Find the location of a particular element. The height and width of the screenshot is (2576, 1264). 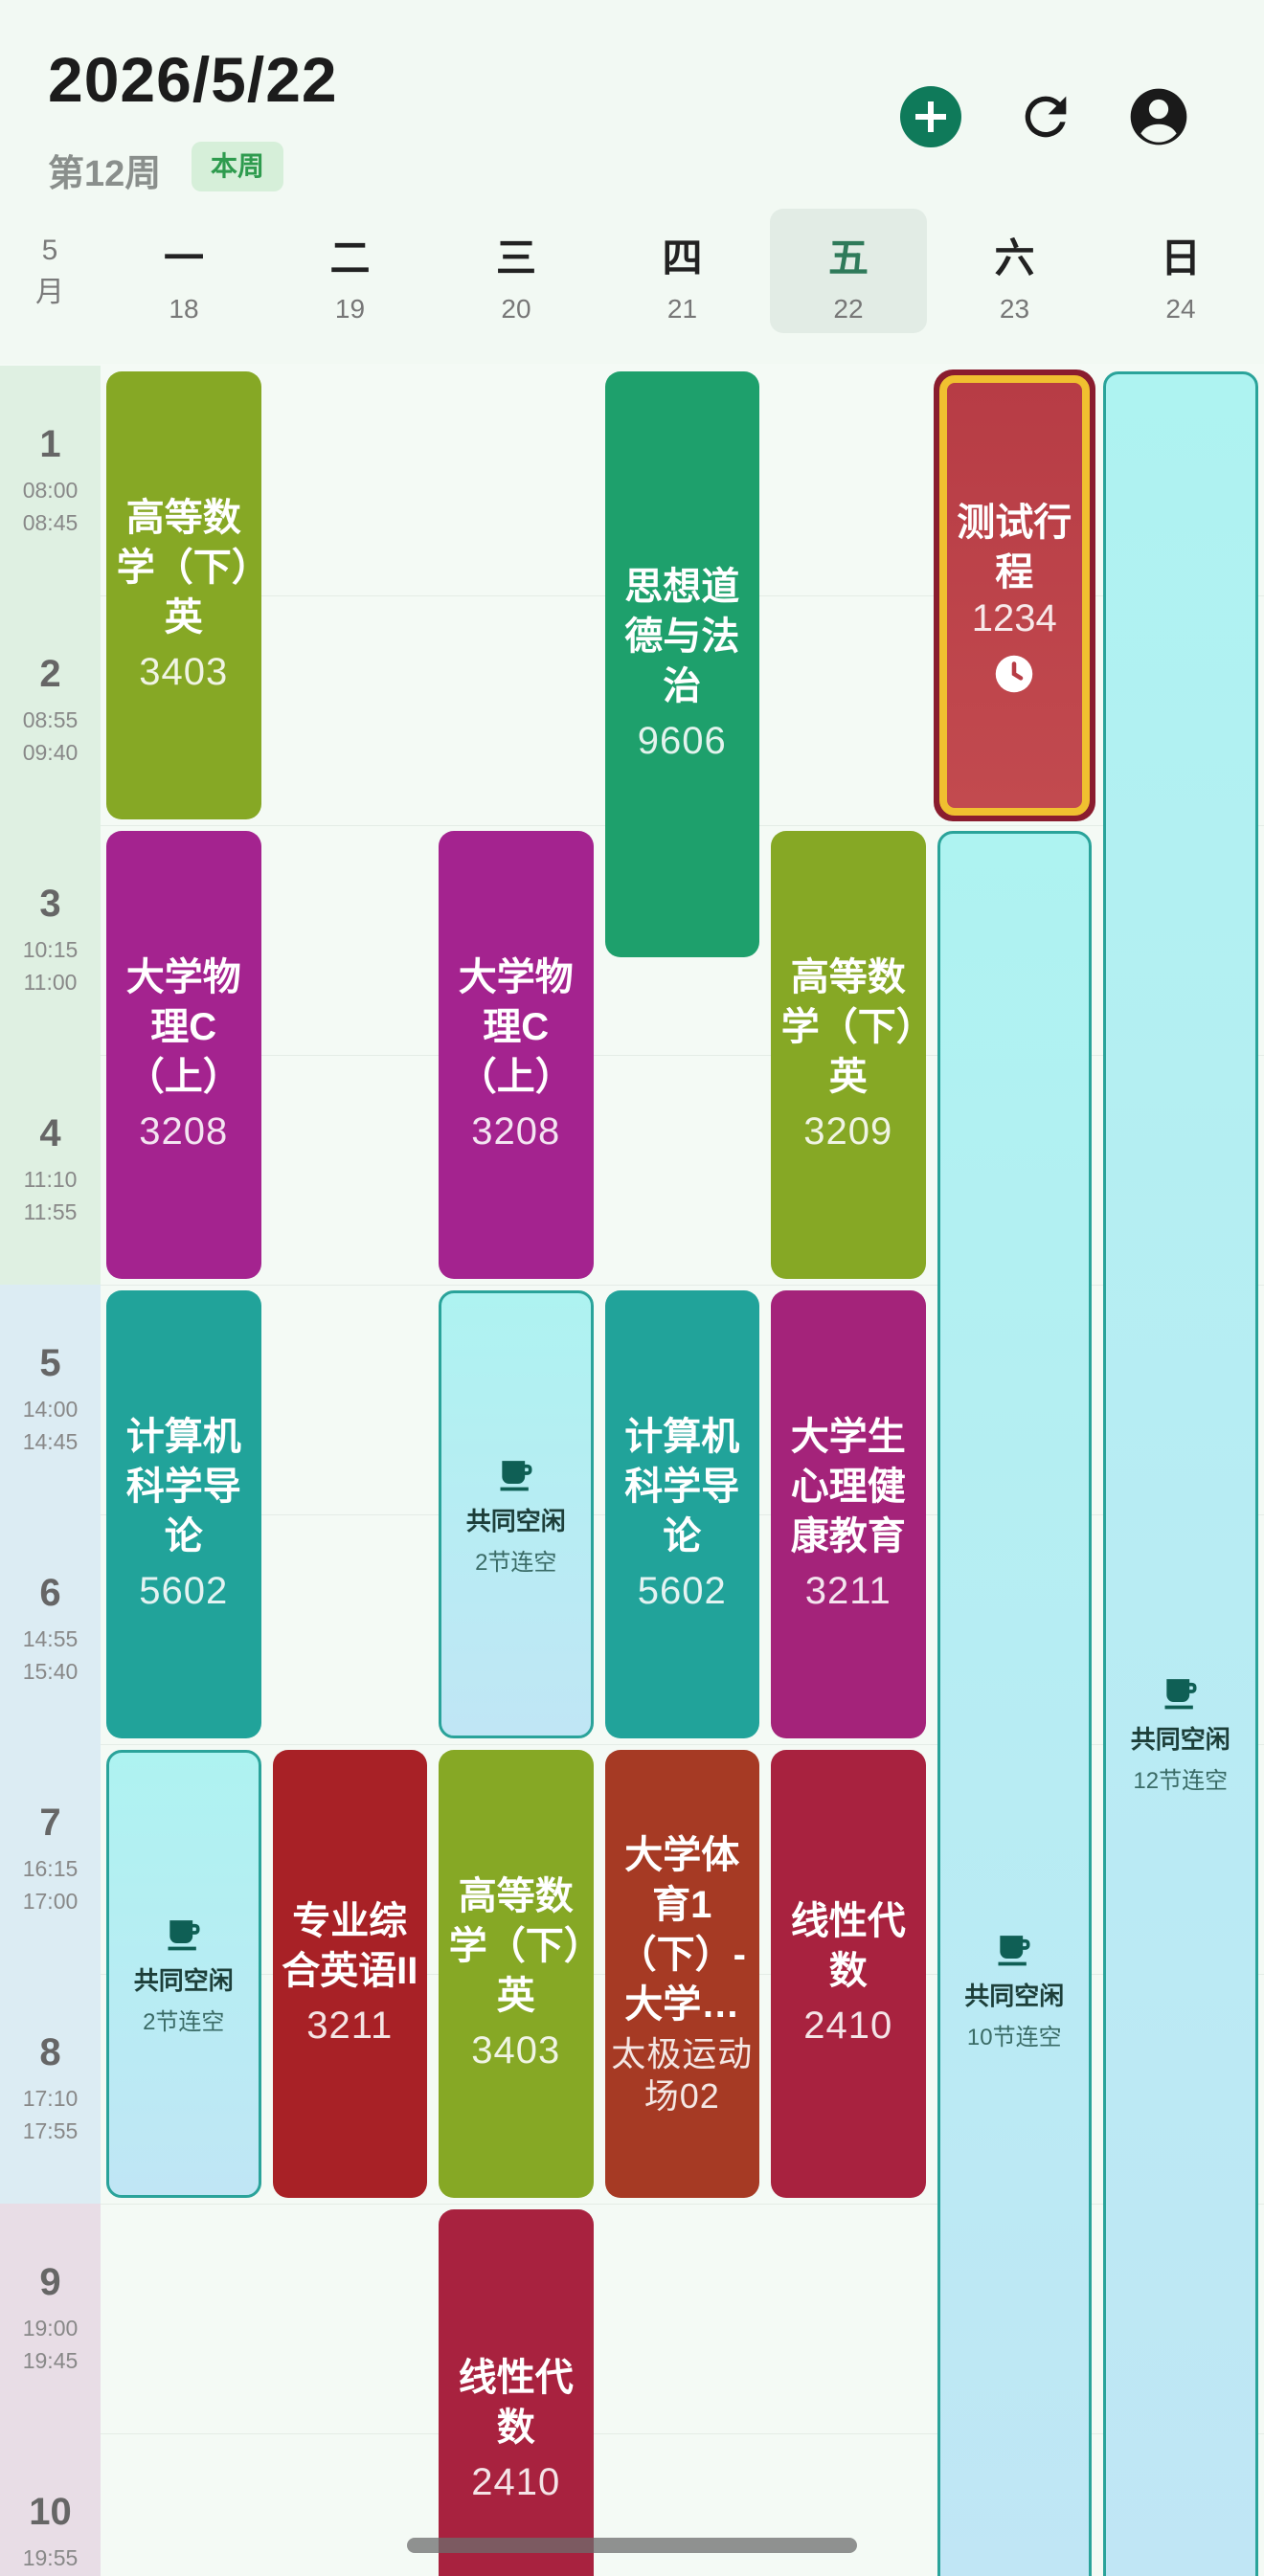

period-number: 1 is located at coordinates (50, 444).